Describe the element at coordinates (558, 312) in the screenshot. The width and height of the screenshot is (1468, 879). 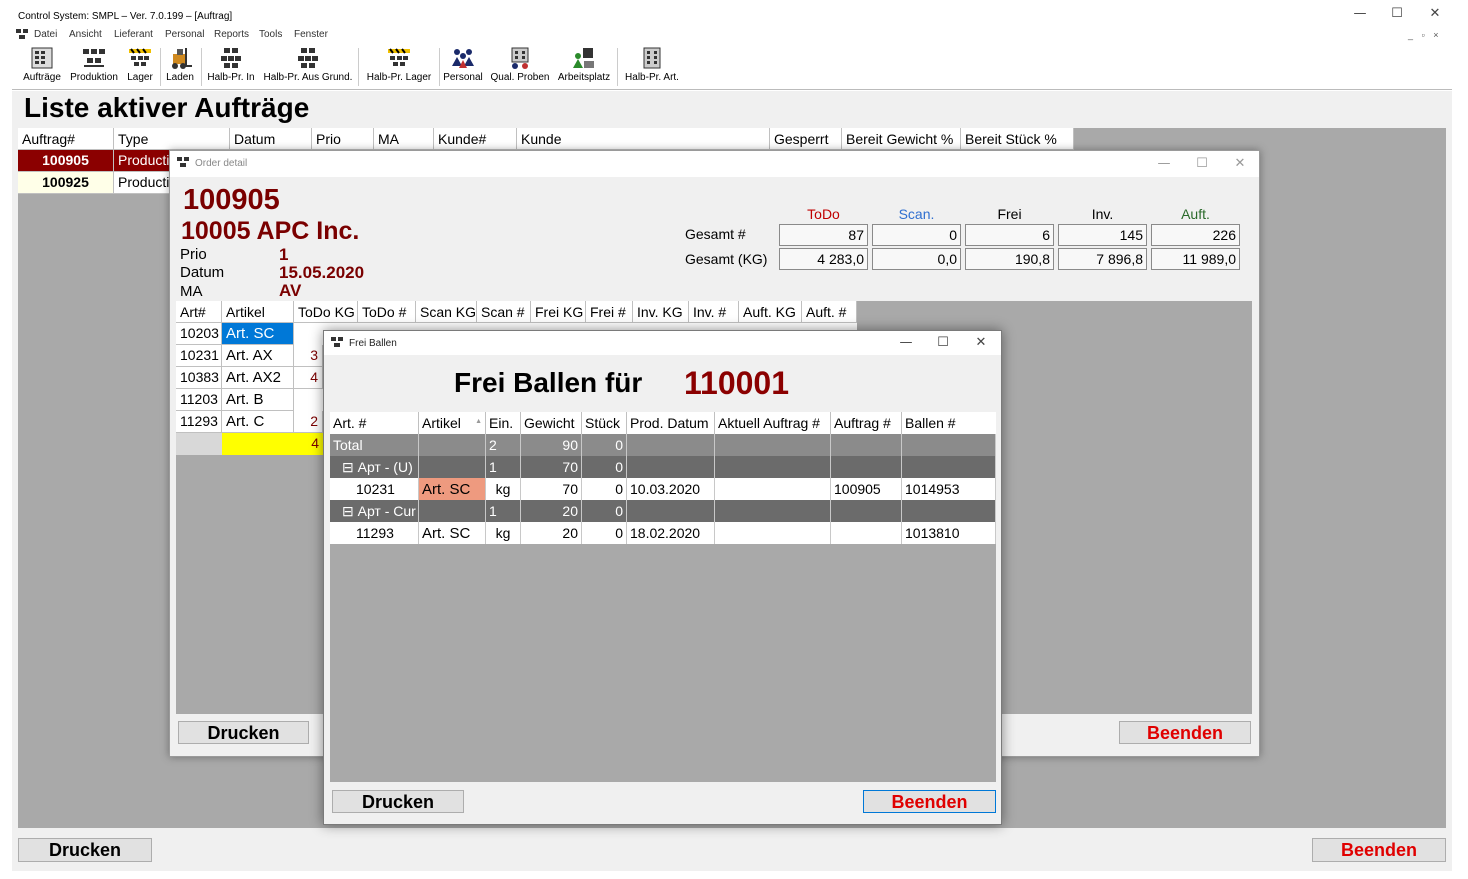
I see `column-header: Frei KG` at that location.